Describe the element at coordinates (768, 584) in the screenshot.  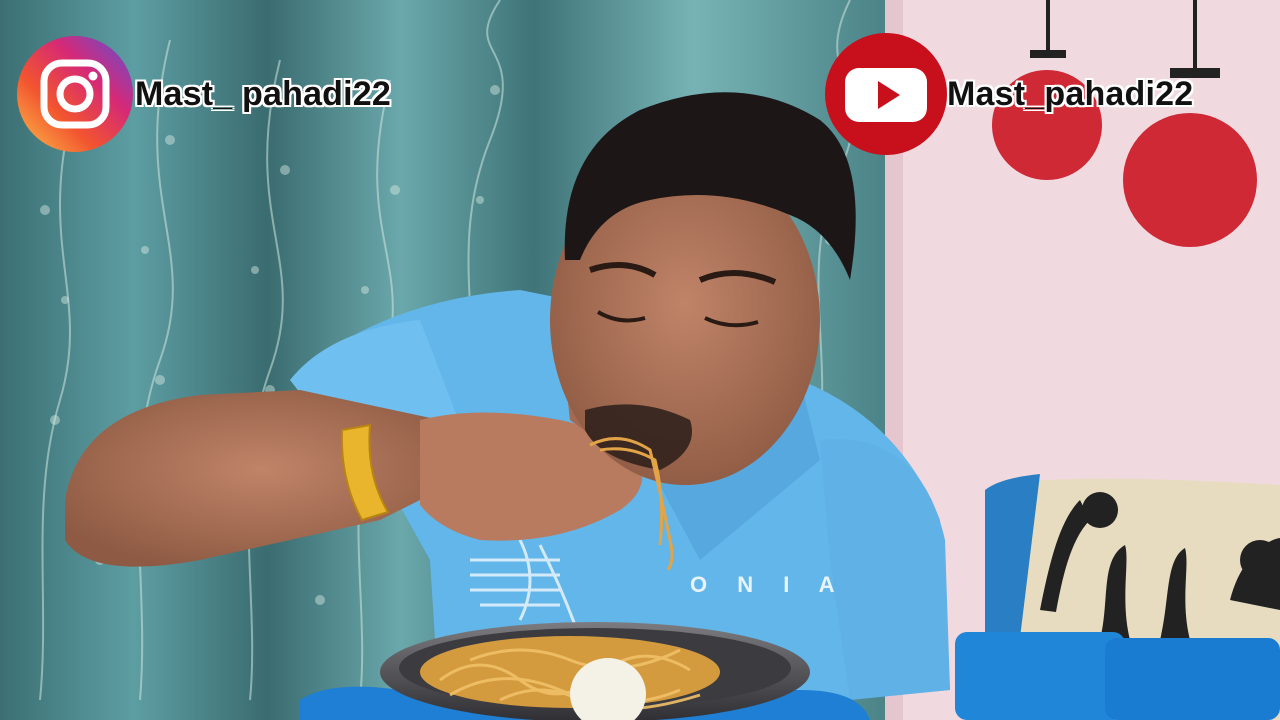
I see `shirt-print-text: O N I A` at that location.